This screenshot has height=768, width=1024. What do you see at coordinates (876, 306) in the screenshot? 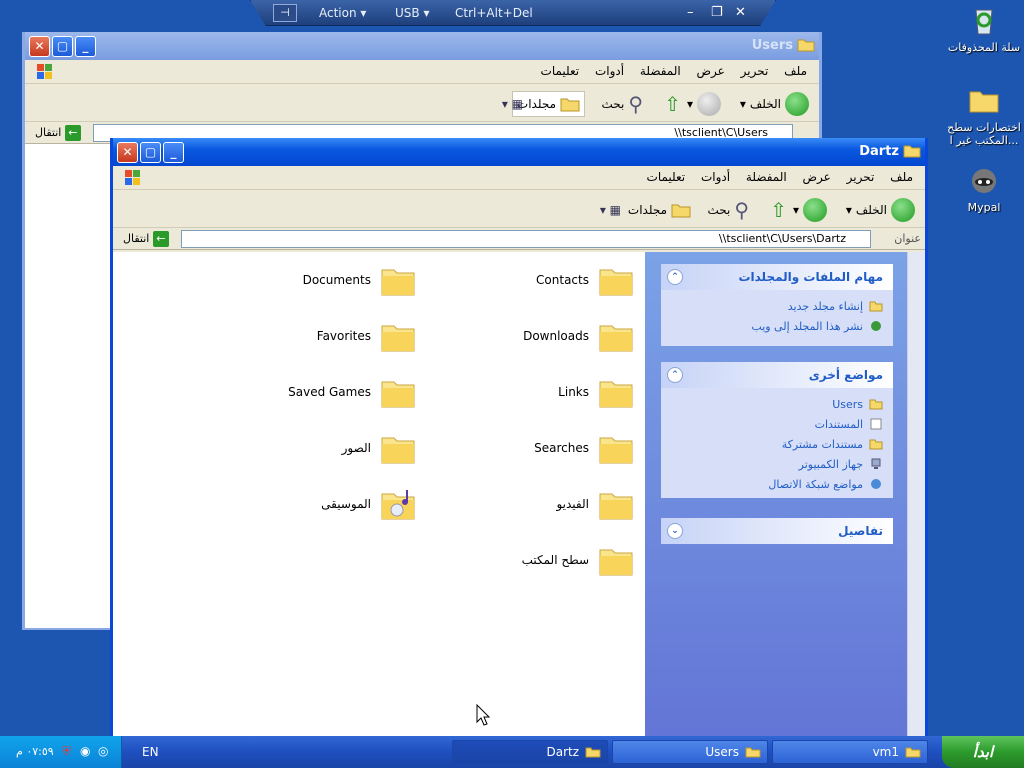
I see `new-folder-icon` at bounding box center [876, 306].